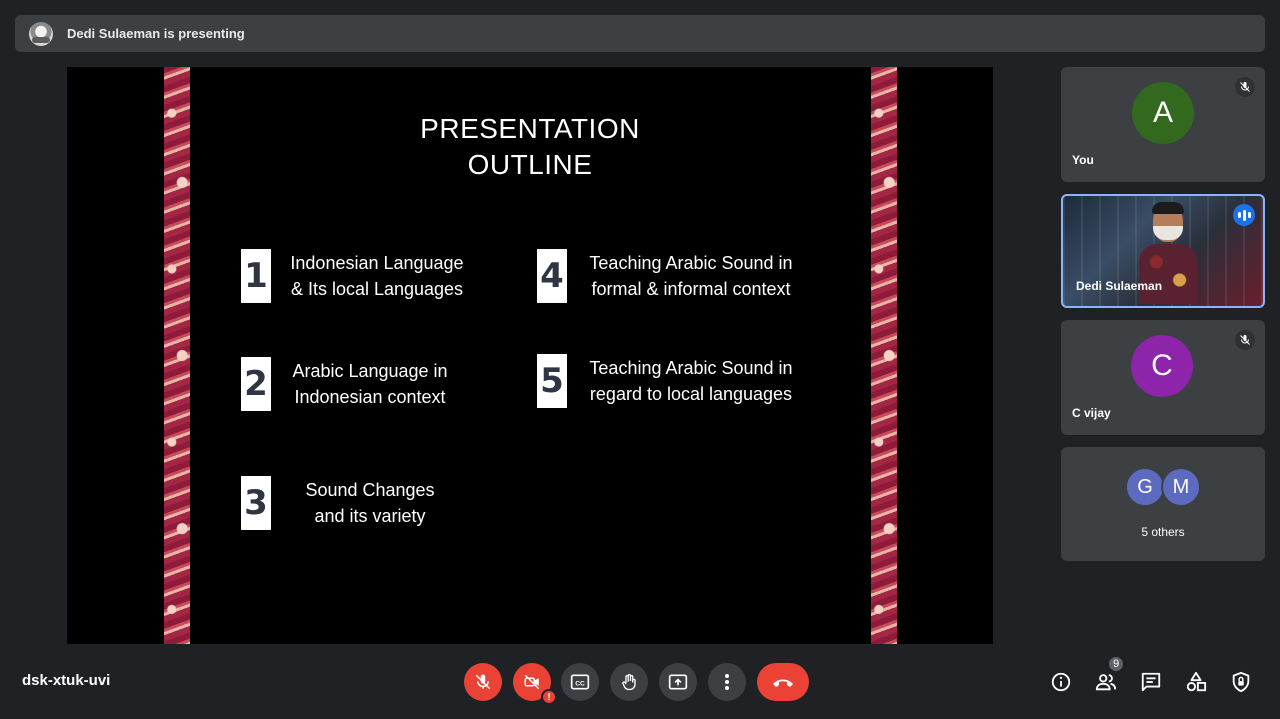 This screenshot has height=719, width=1280. I want to click on outline-number: 4, so click(552, 276).